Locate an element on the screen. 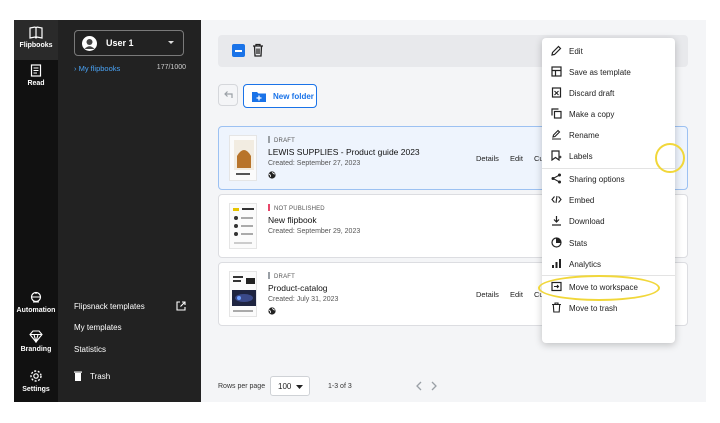 The image size is (720, 423). diamond-icon is located at coordinates (36, 336).